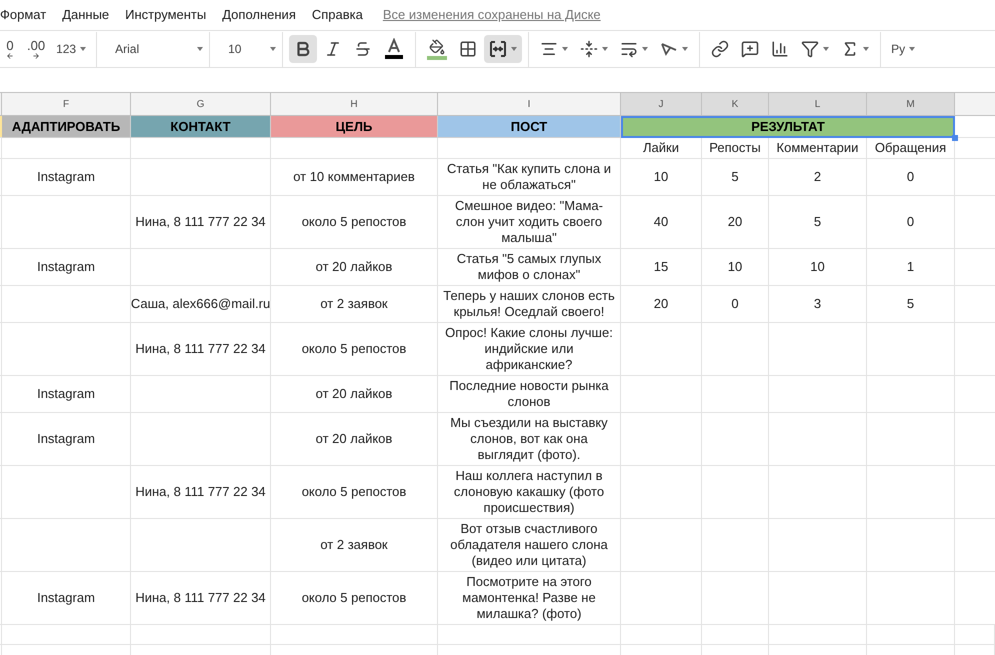  I want to click on chart-icon, so click(780, 49).